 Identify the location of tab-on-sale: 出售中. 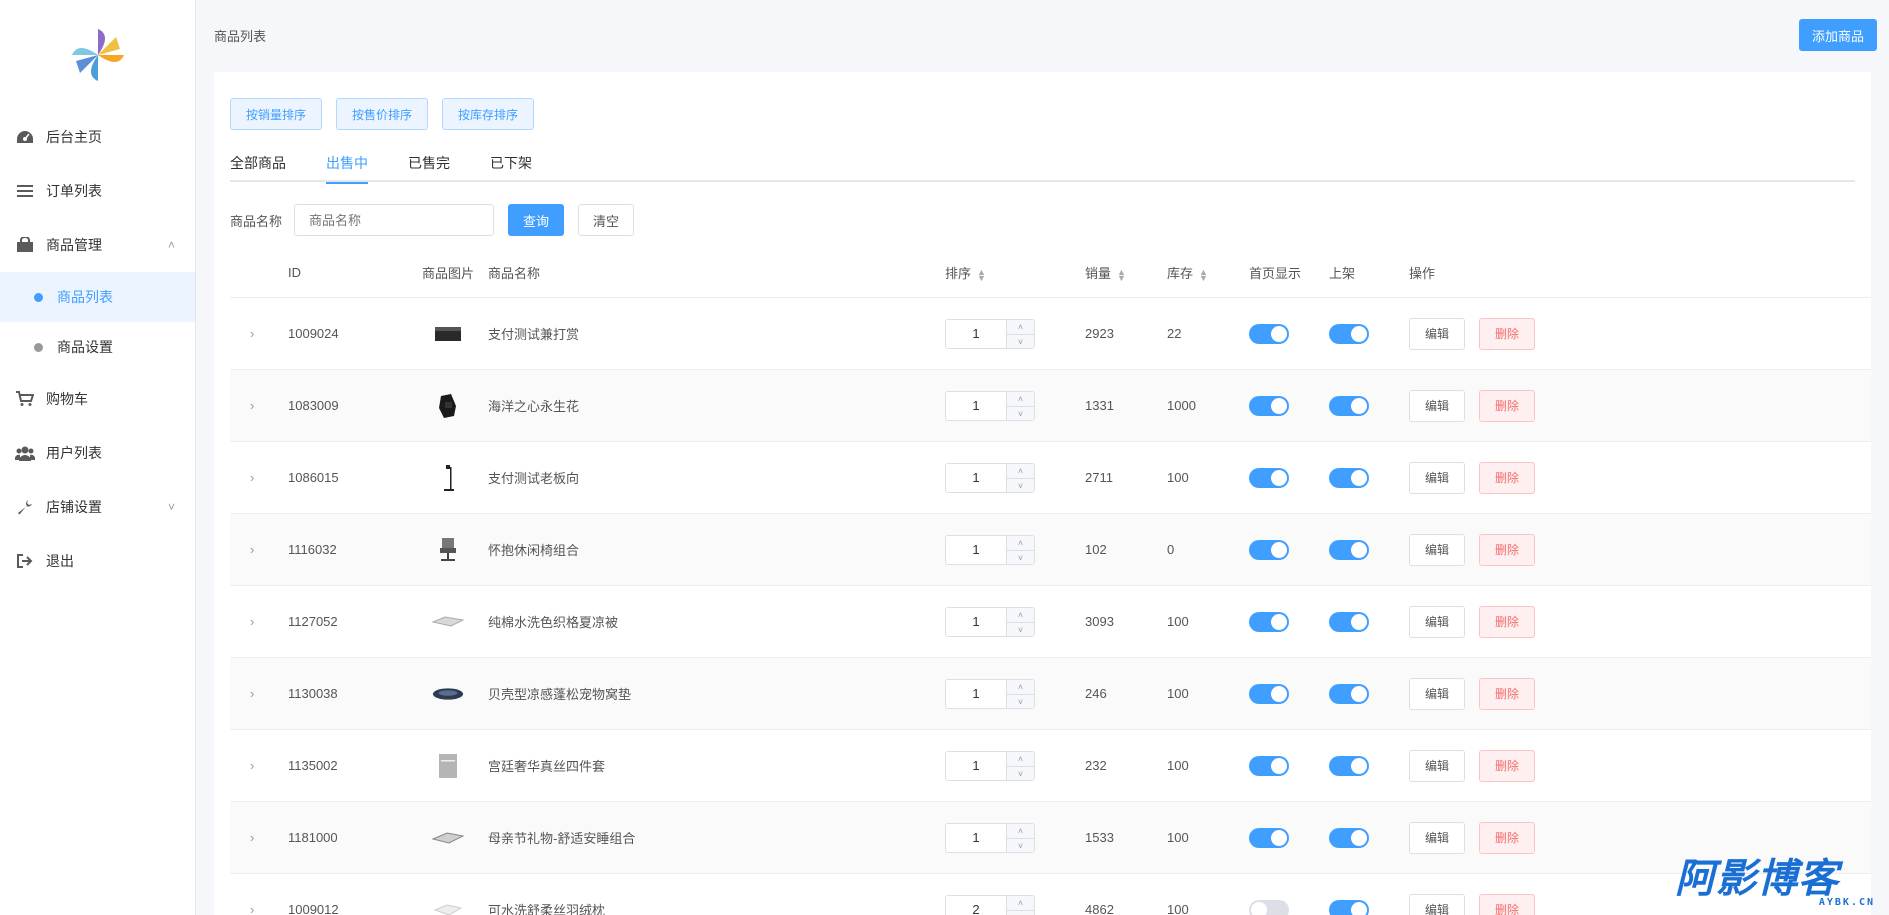
(347, 168).